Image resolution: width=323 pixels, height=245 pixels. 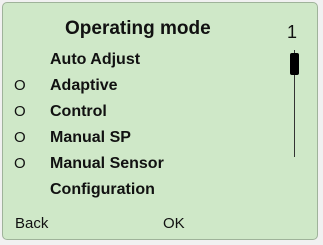 I want to click on back-softkey: Back, so click(x=31, y=224).